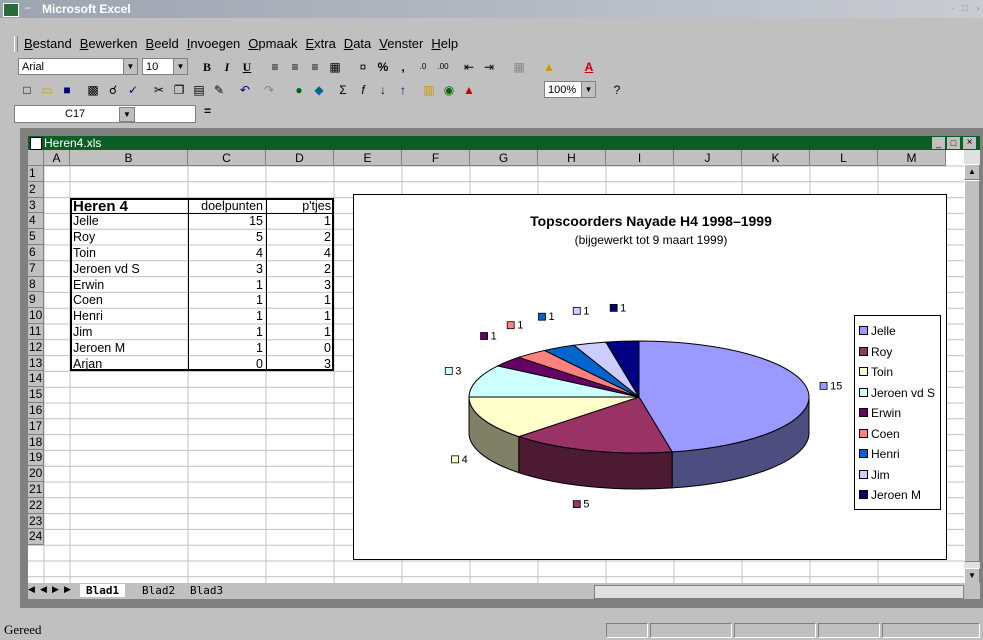  Describe the element at coordinates (36, 537) in the screenshot. I see `row-header-24: 24` at that location.